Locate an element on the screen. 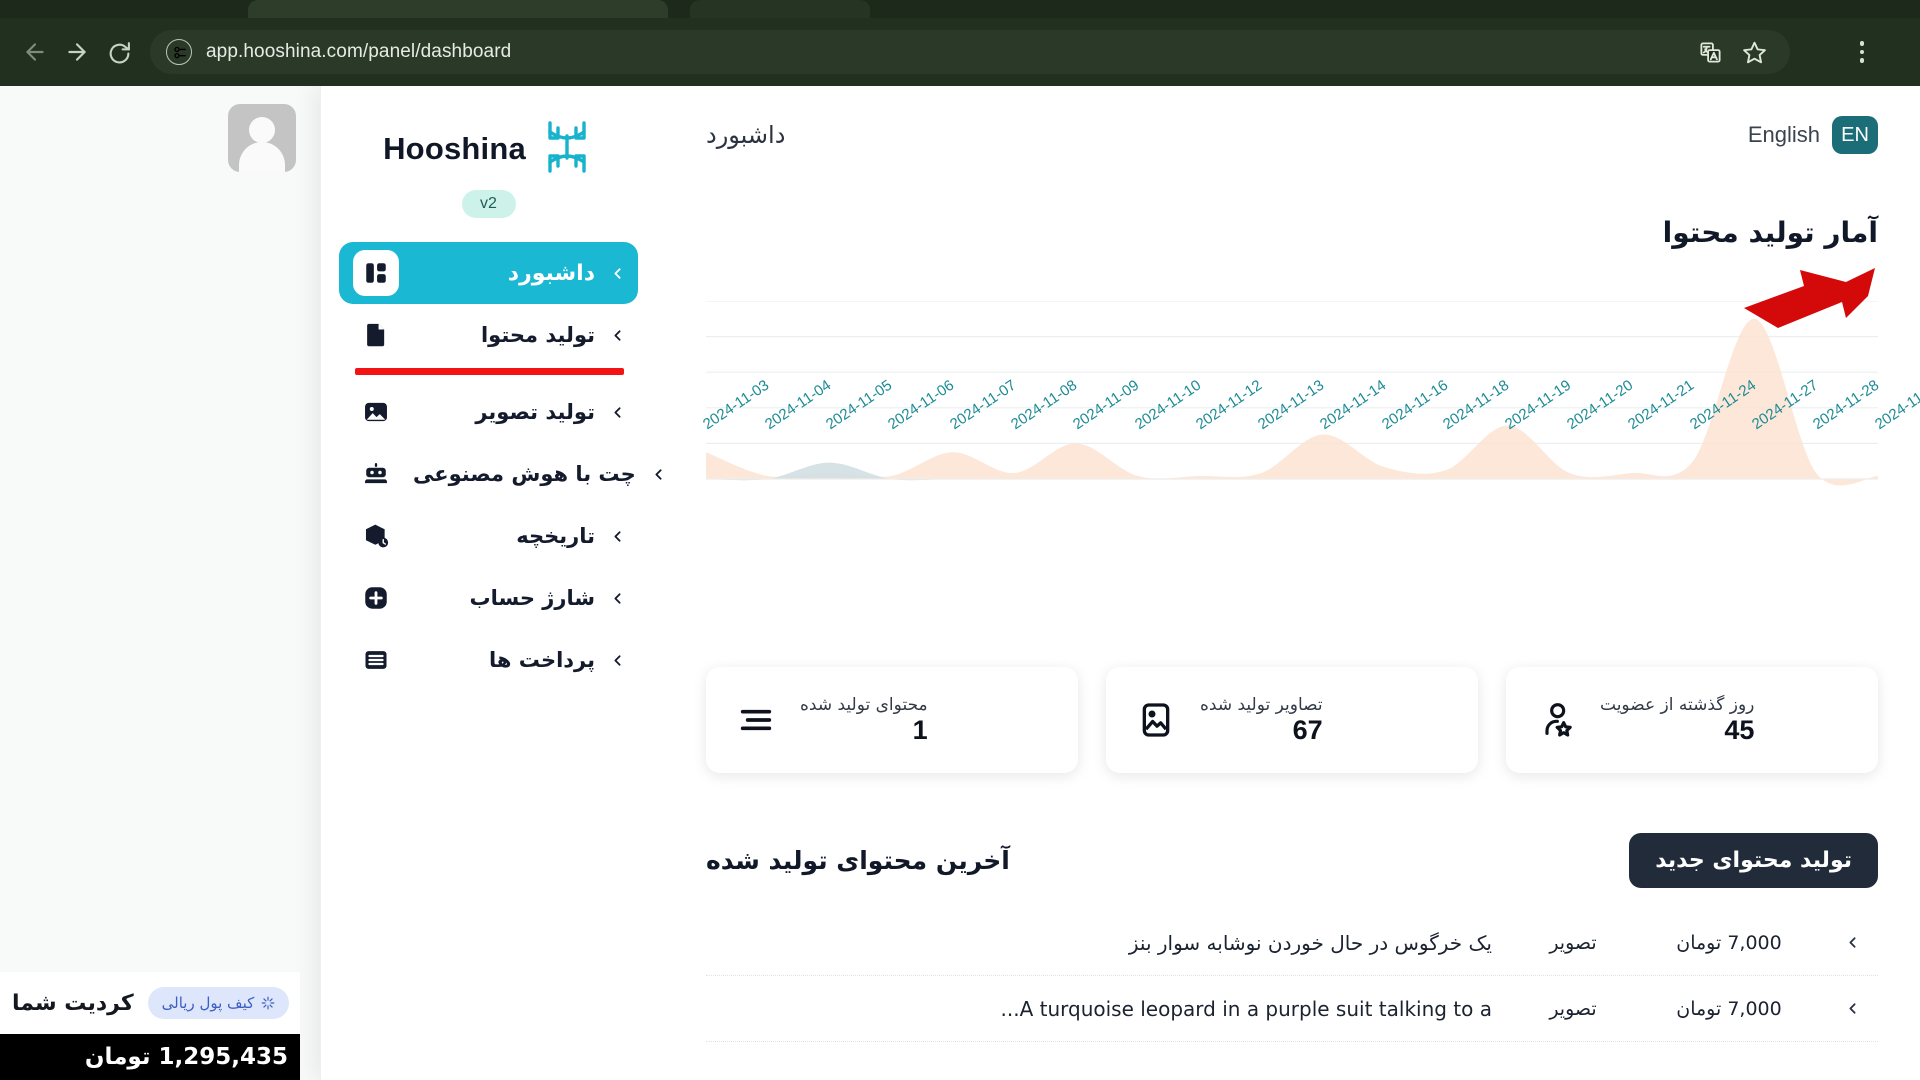 The image size is (1920, 1080). stat-card: تصاویر تولید شده 67 is located at coordinates (1292, 720).